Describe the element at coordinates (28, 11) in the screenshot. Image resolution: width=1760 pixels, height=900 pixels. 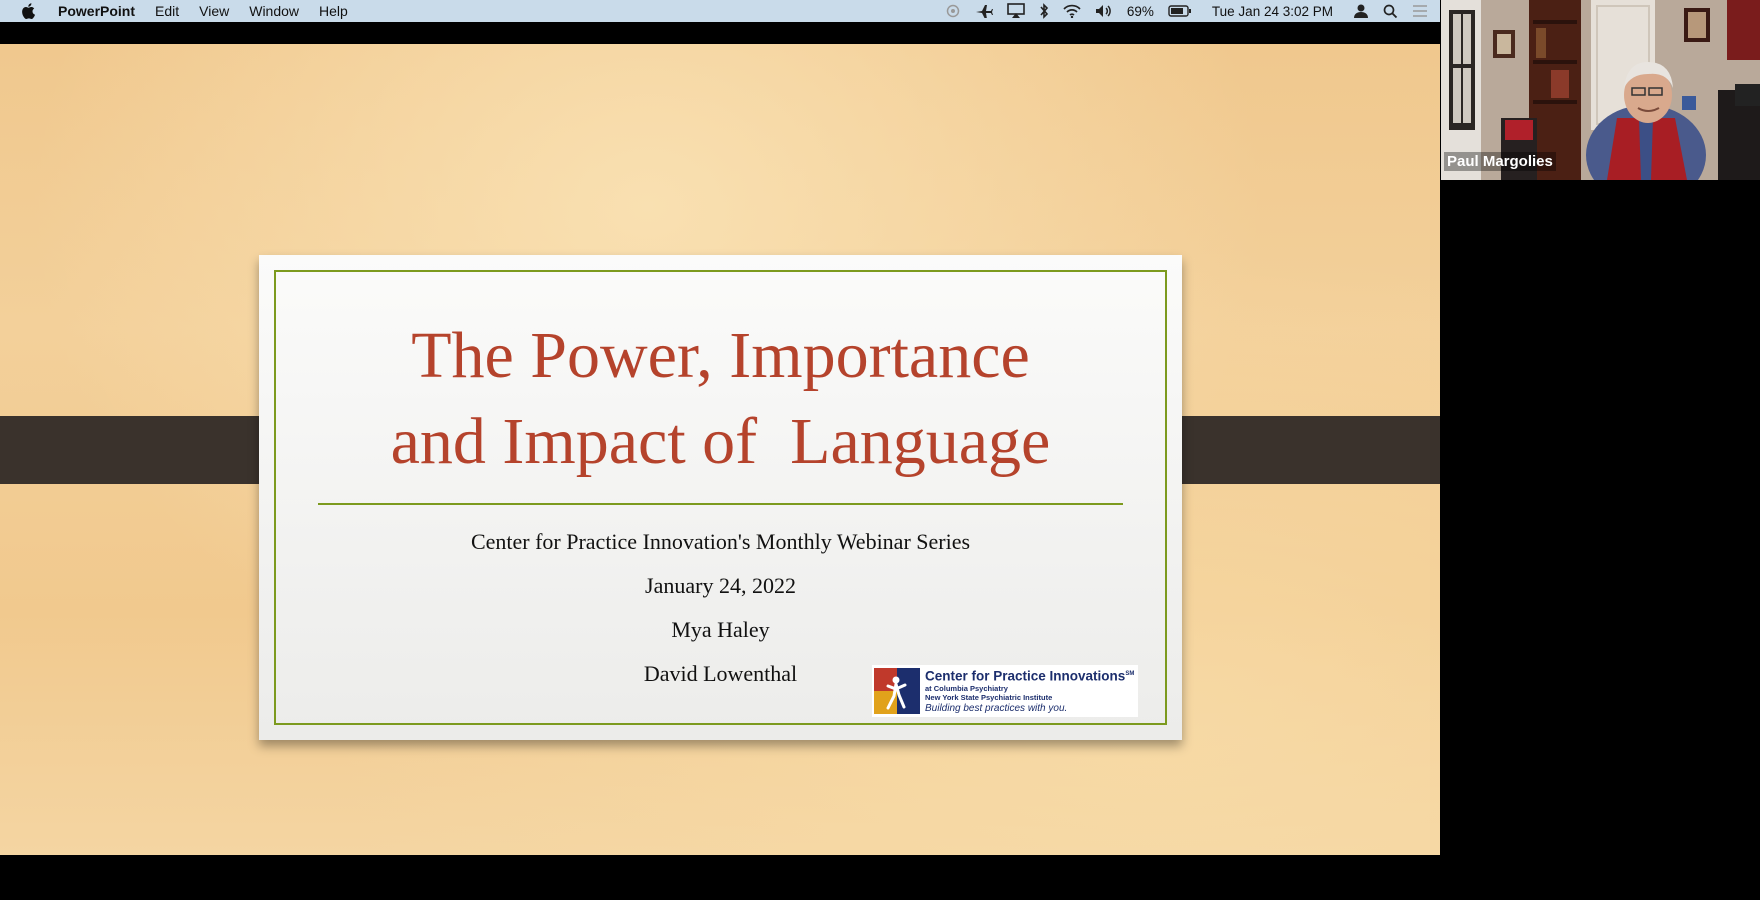
I see `apple-menu-icon` at that location.